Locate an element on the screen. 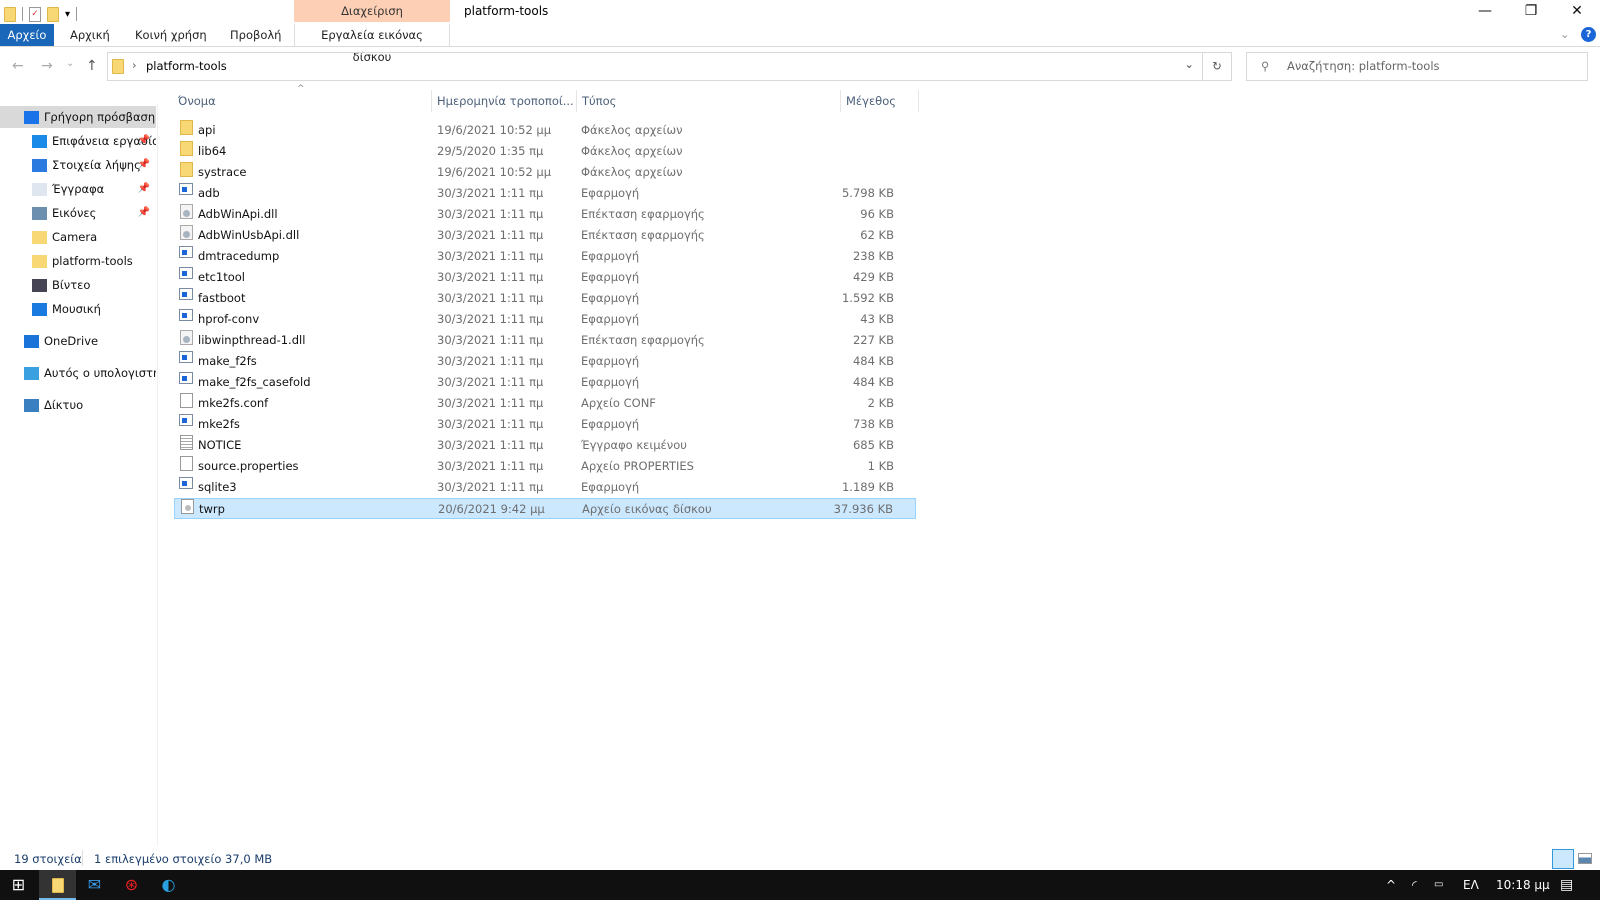 This screenshot has height=904, width=1600. sidebar-item-δίκτυο: Δίκτυο is located at coordinates (78, 405).